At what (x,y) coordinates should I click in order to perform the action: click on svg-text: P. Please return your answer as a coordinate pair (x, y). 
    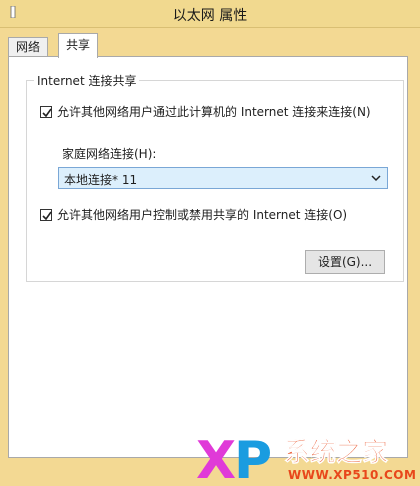
    Looking at the image, I should click on (253, 458).